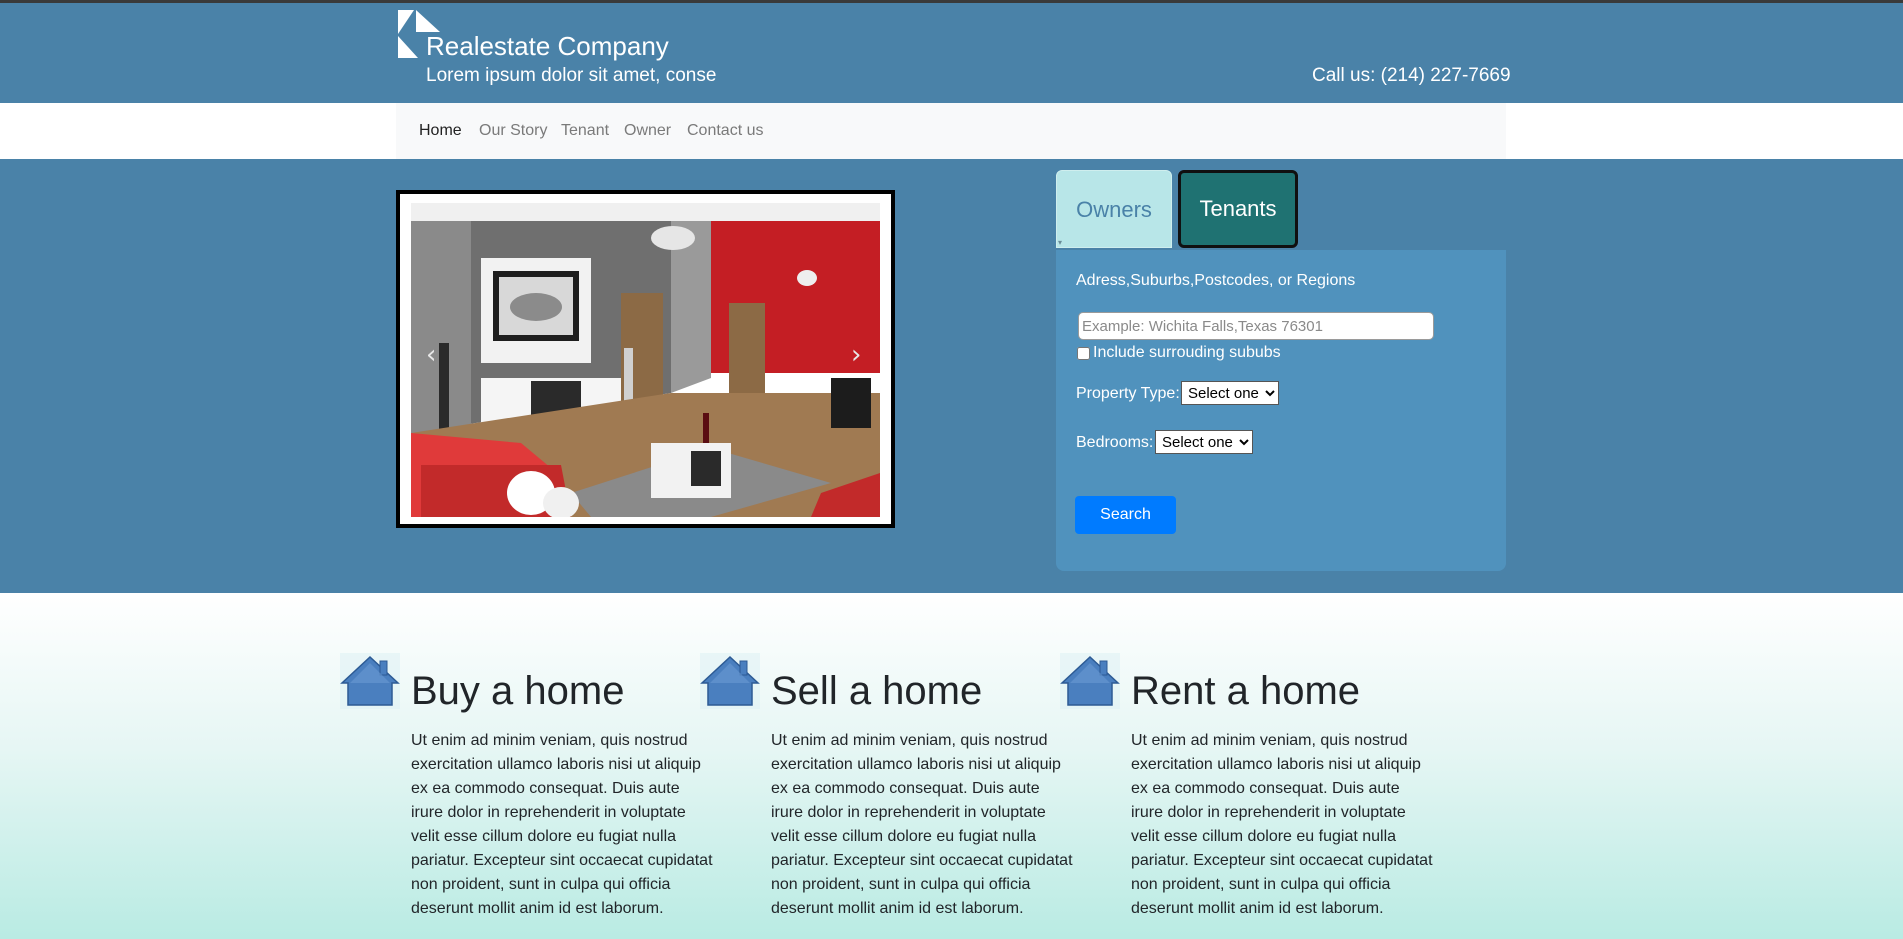 The image size is (1903, 939). Describe the element at coordinates (1083, 353) in the screenshot. I see `include-surrounding-checkbox` at that location.